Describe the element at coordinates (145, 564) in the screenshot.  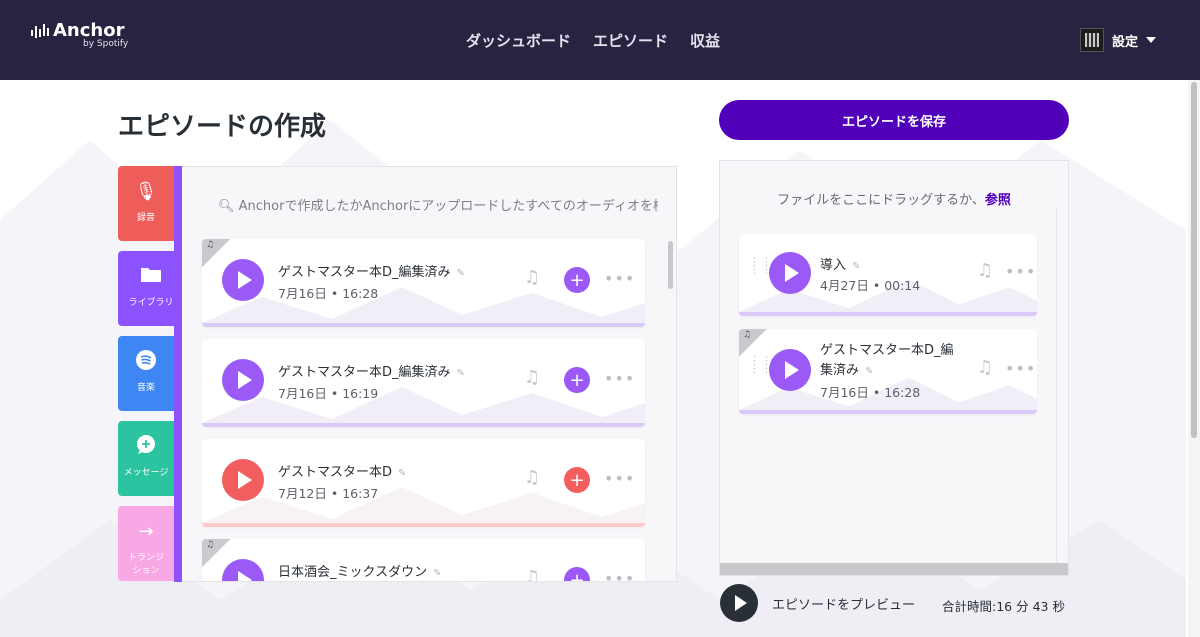
I see `tab-label: トランジション` at that location.